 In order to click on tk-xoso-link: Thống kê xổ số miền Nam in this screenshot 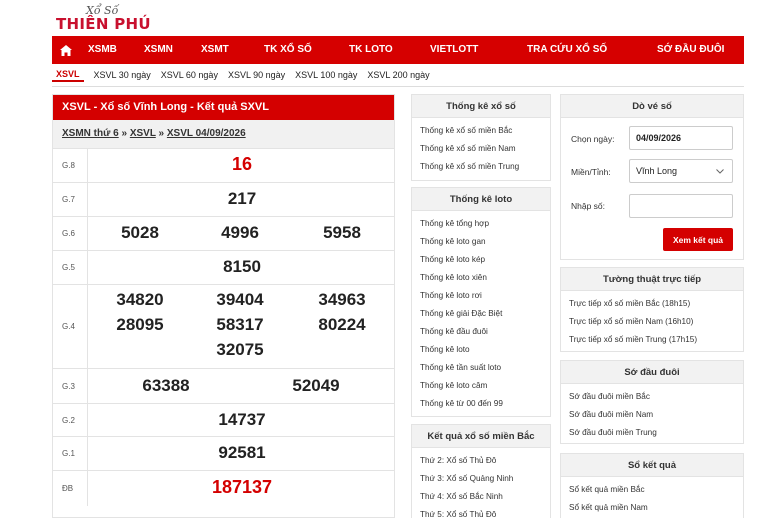, I will do `click(485, 149)`.